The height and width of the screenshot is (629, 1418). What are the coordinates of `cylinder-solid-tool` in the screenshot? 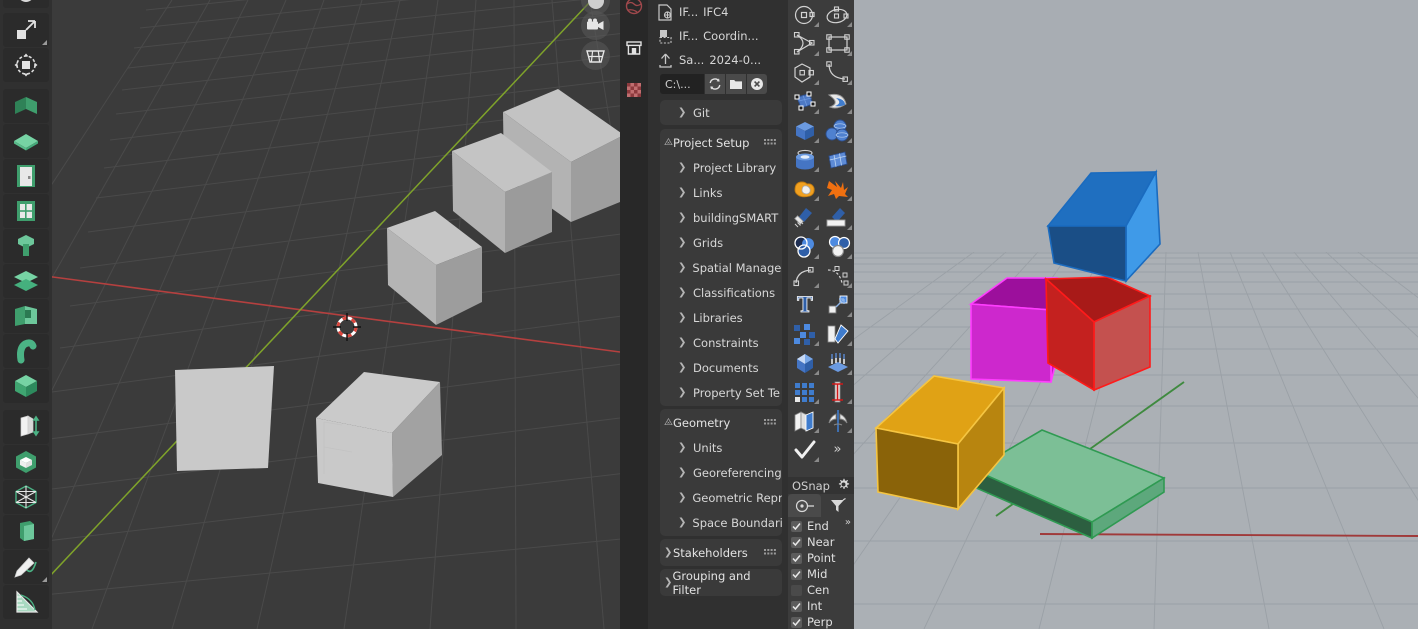 It's located at (804, 159).